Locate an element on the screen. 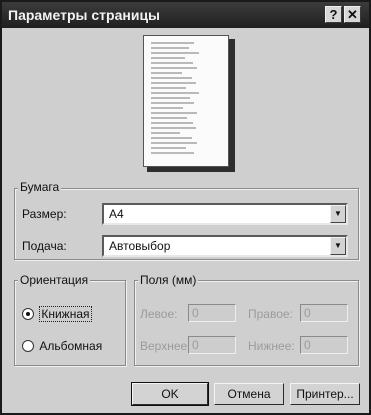  top-margin-label: Верхнее: is located at coordinates (165, 346).